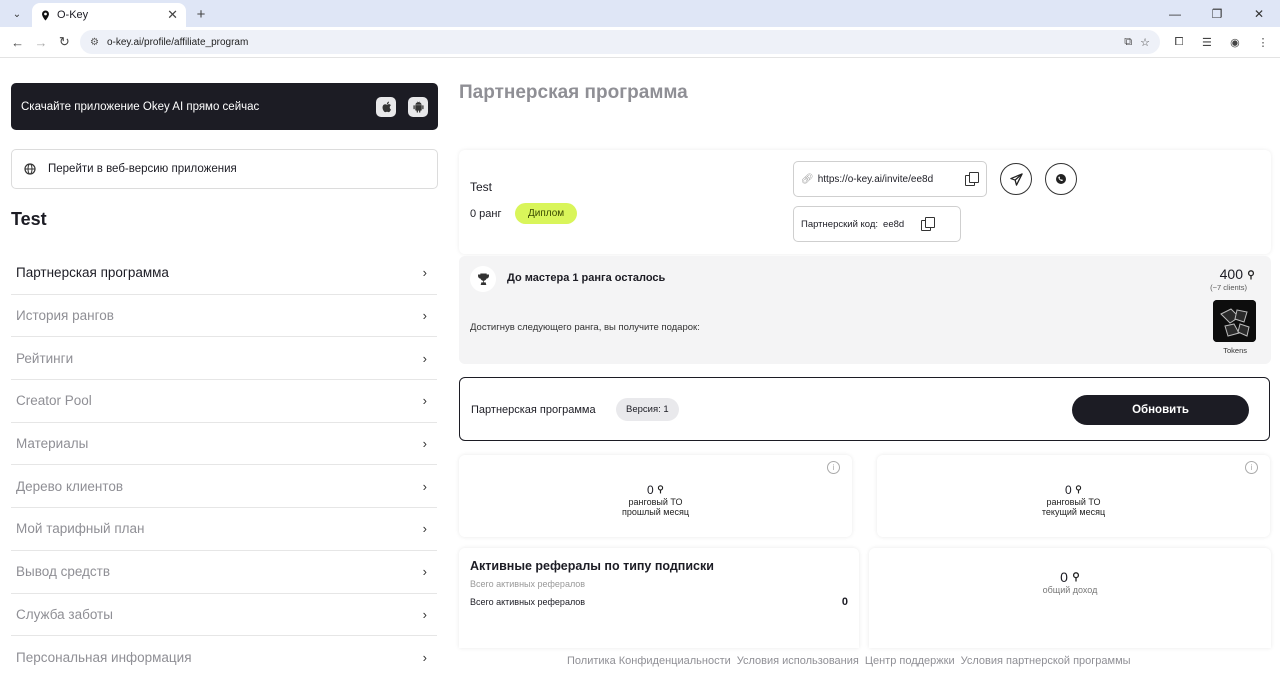 This screenshot has height=688, width=1280. I want to click on share-telegram-button, so click(1016, 179).